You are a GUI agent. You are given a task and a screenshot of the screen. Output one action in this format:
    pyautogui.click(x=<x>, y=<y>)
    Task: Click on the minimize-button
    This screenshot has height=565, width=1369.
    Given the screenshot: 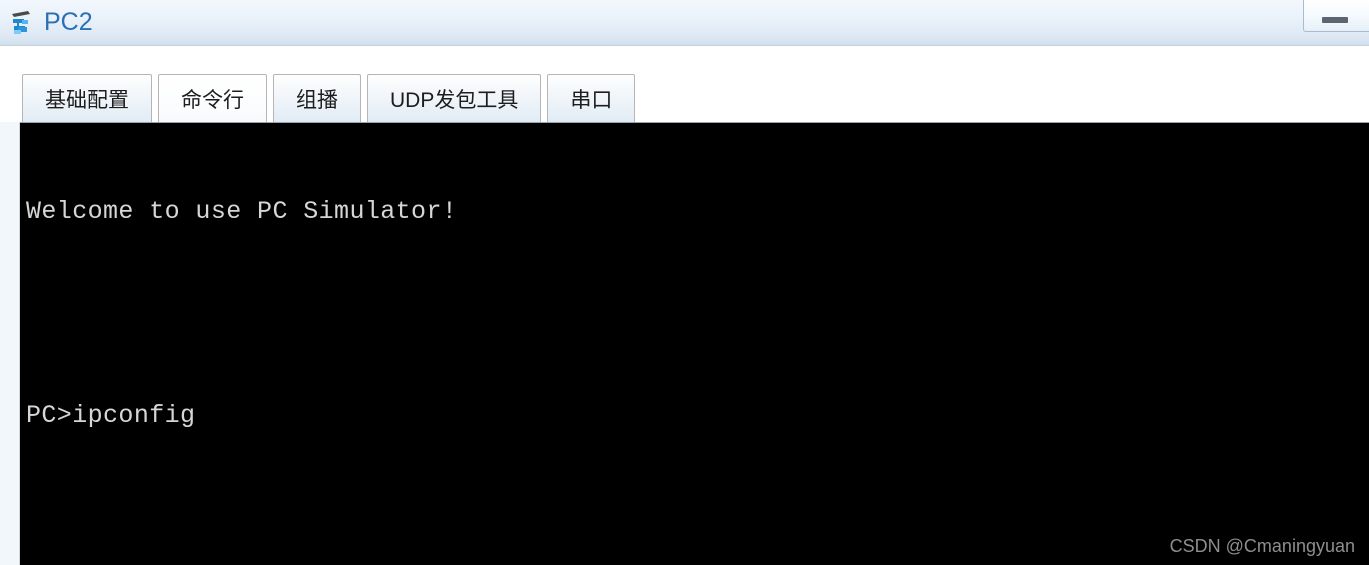 What is the action you would take?
    pyautogui.click(x=1336, y=16)
    